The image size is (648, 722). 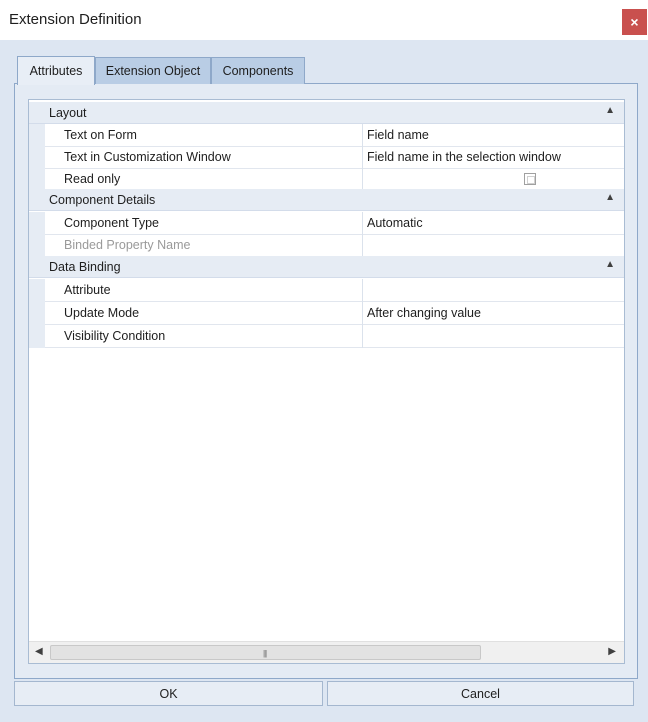 I want to click on property-row-update-mode: Update Mode After changing value, so click(x=326, y=313).